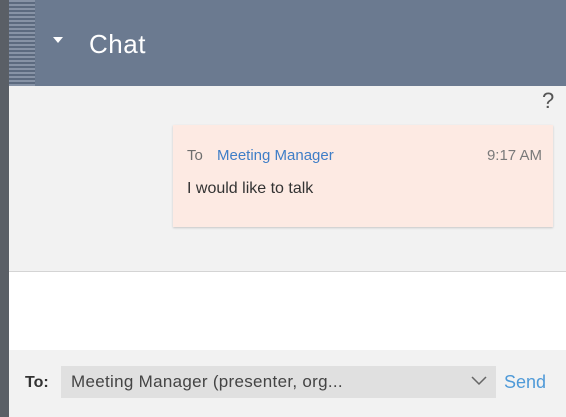  Describe the element at coordinates (37, 382) in the screenshot. I see `to-label: To:` at that location.